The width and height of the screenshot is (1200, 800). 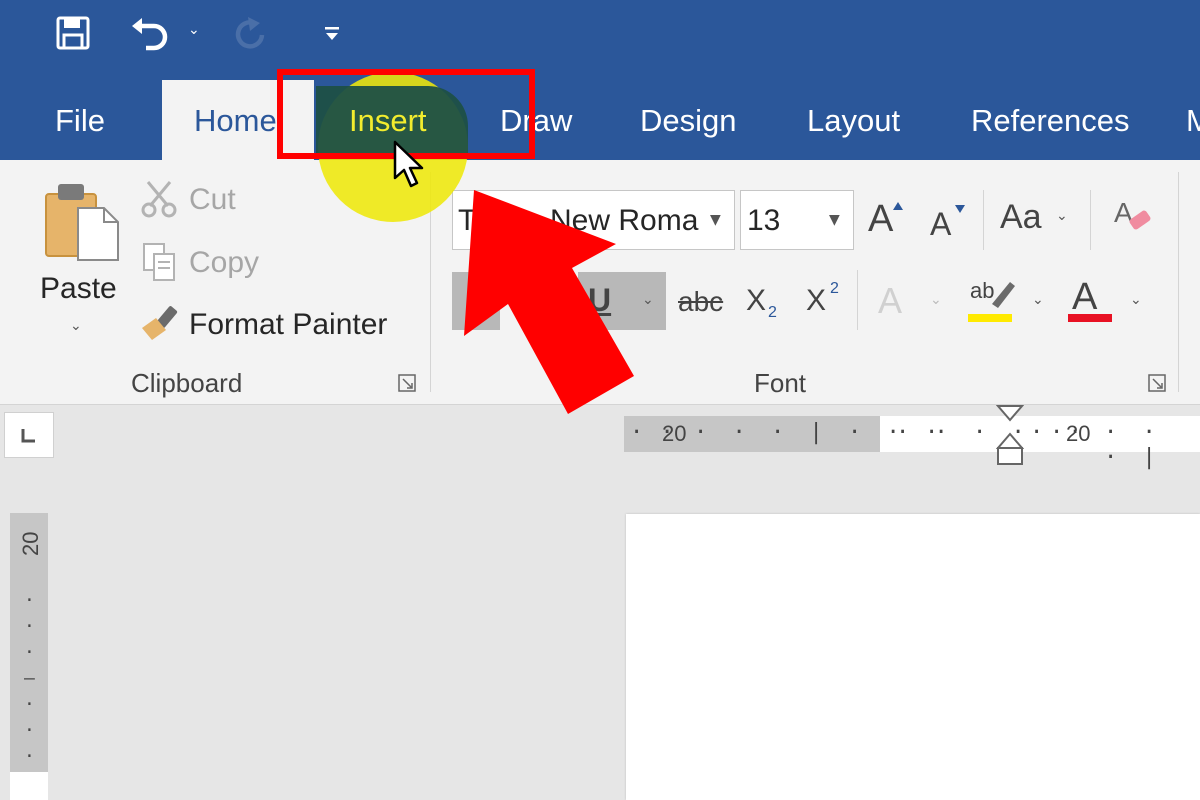 What do you see at coordinates (890, 301) in the screenshot?
I see `text-effects-button: A` at bounding box center [890, 301].